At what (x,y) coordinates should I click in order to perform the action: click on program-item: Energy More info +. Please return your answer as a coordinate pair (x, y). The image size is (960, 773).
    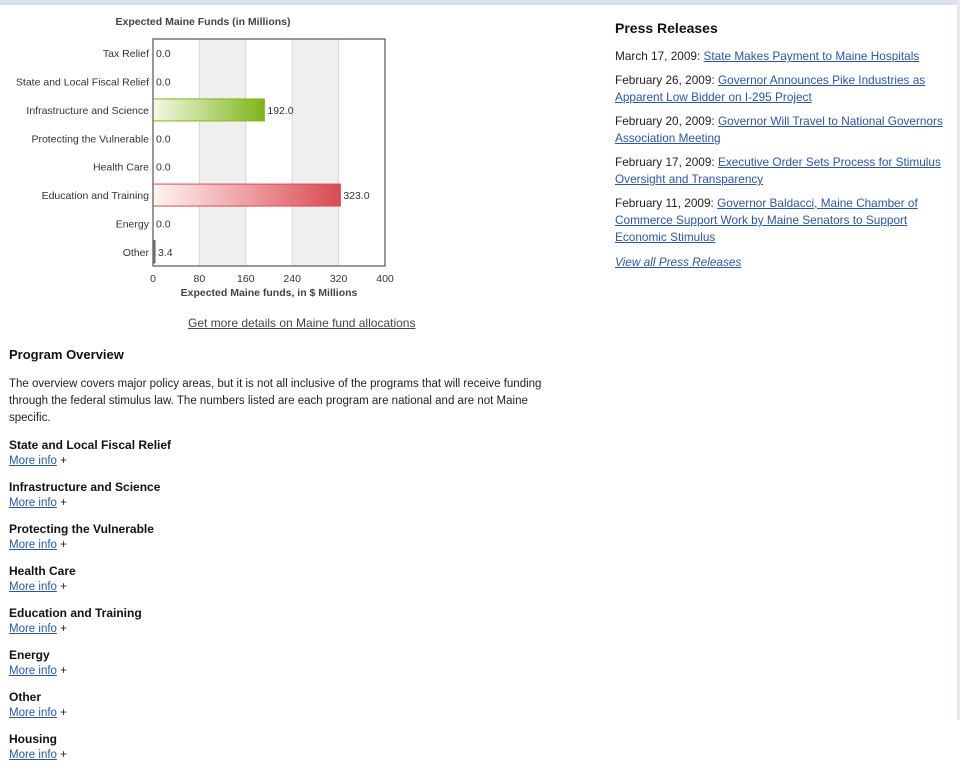
    Looking at the image, I should click on (289, 668).